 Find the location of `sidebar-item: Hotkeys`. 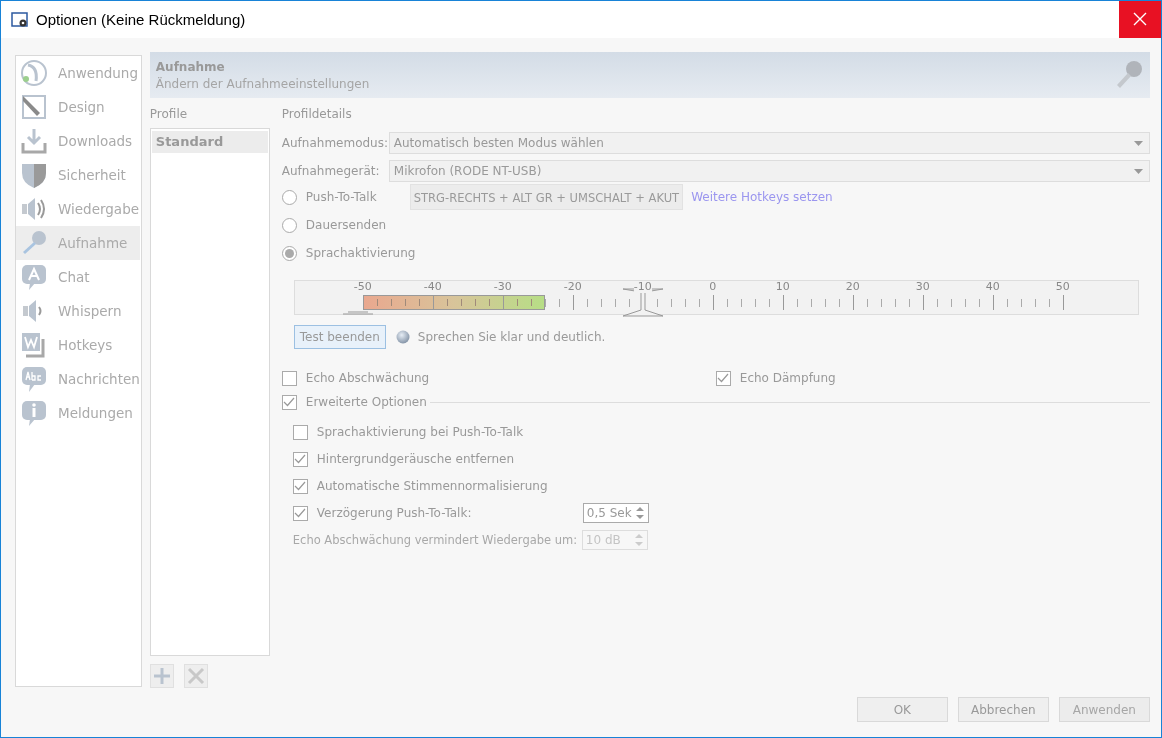

sidebar-item: Hotkeys is located at coordinates (78, 345).